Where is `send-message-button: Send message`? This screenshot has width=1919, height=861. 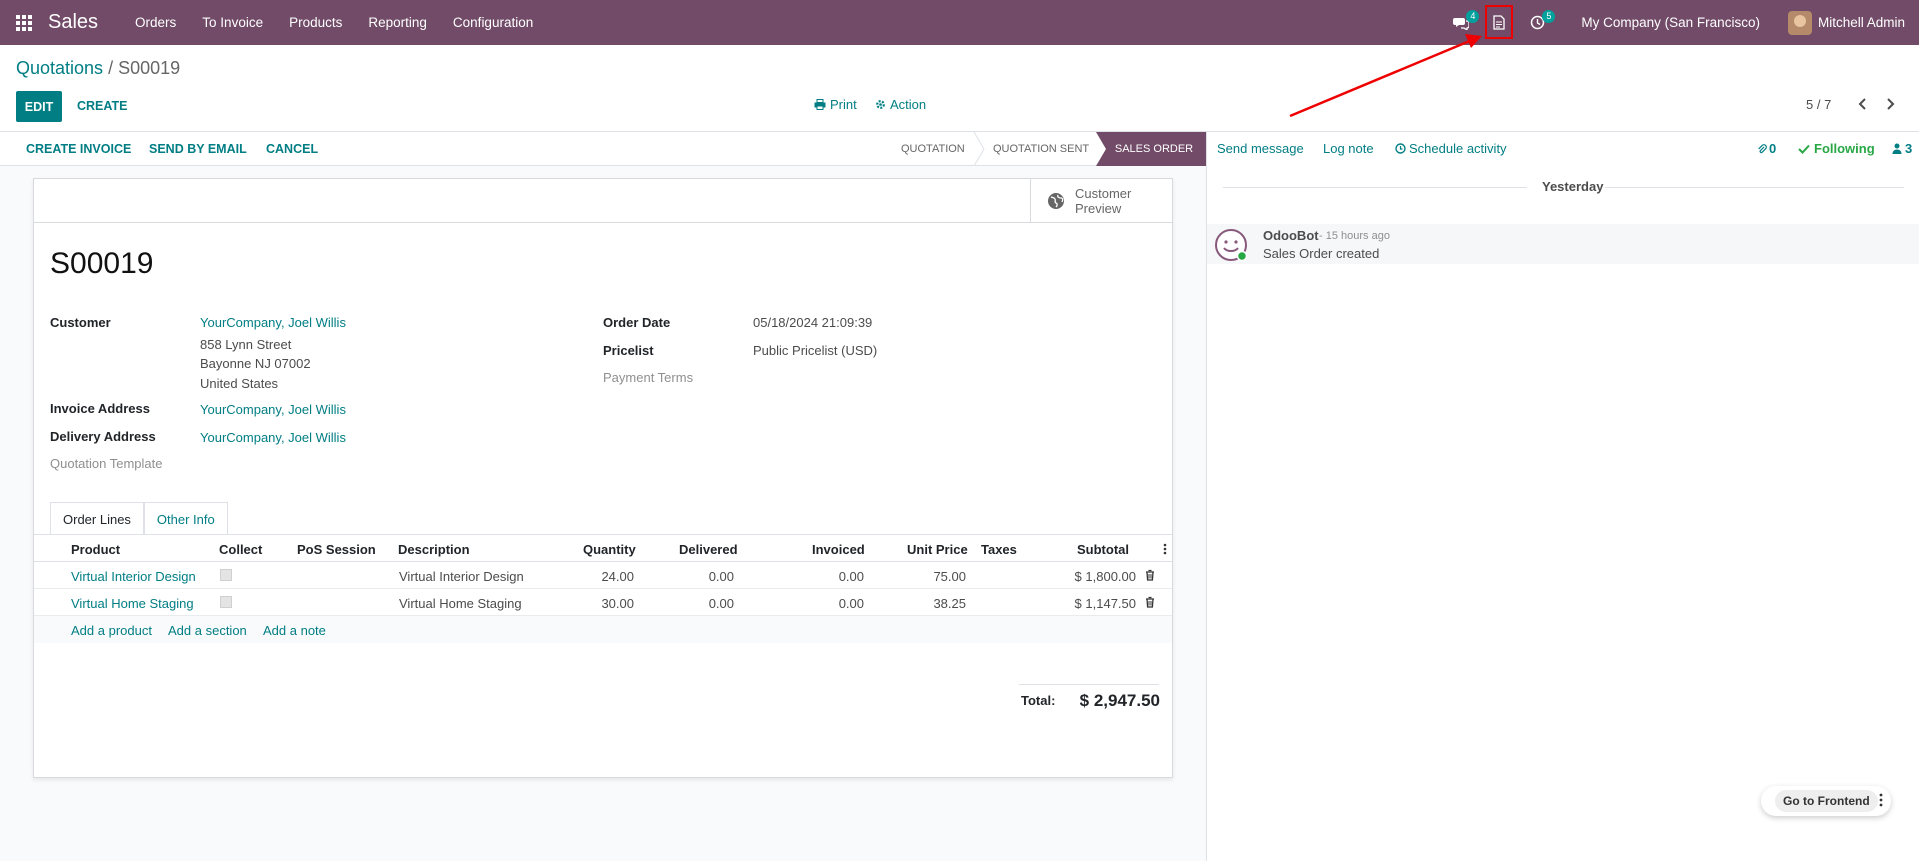 send-message-button: Send message is located at coordinates (1260, 148).